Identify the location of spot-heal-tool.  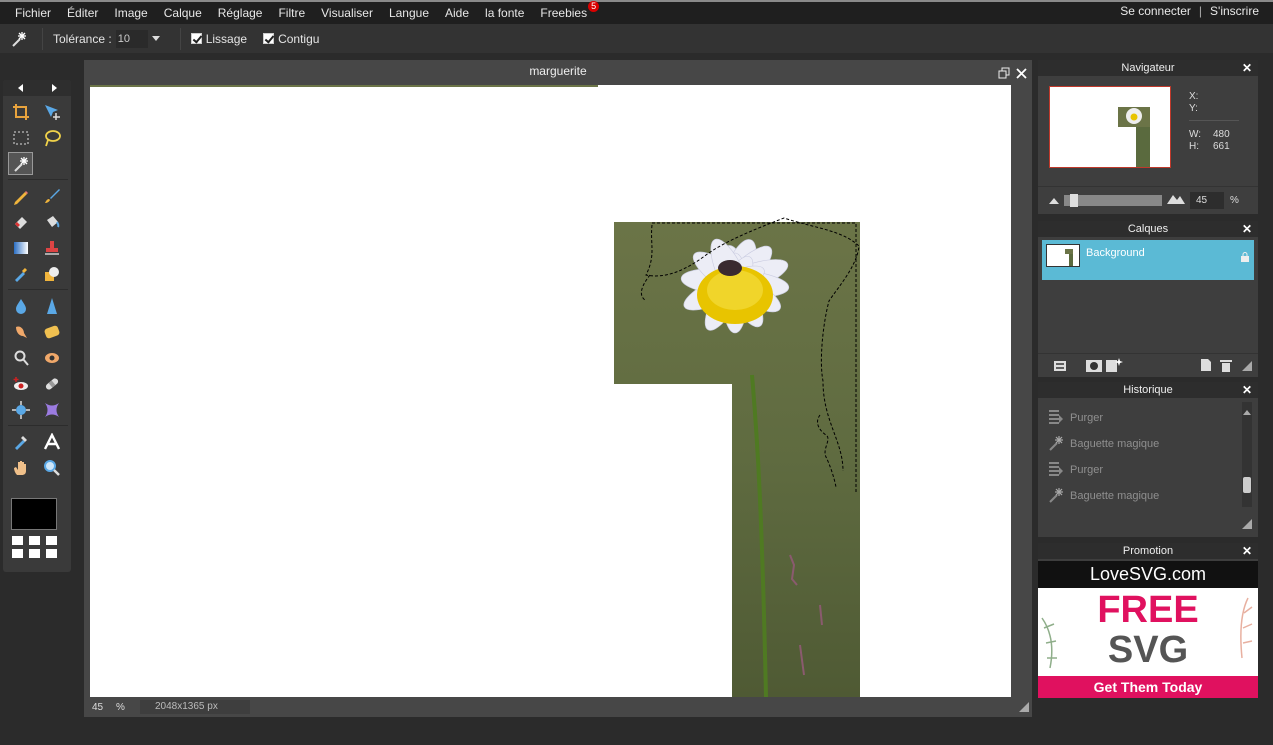
(51, 383).